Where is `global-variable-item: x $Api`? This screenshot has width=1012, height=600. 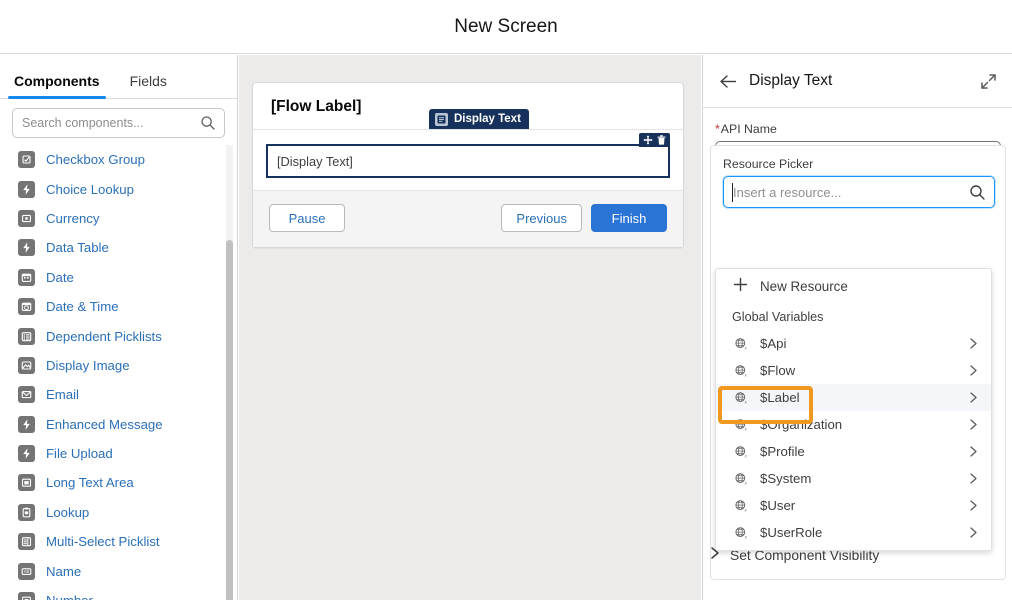 global-variable-item: x $Api is located at coordinates (853, 343).